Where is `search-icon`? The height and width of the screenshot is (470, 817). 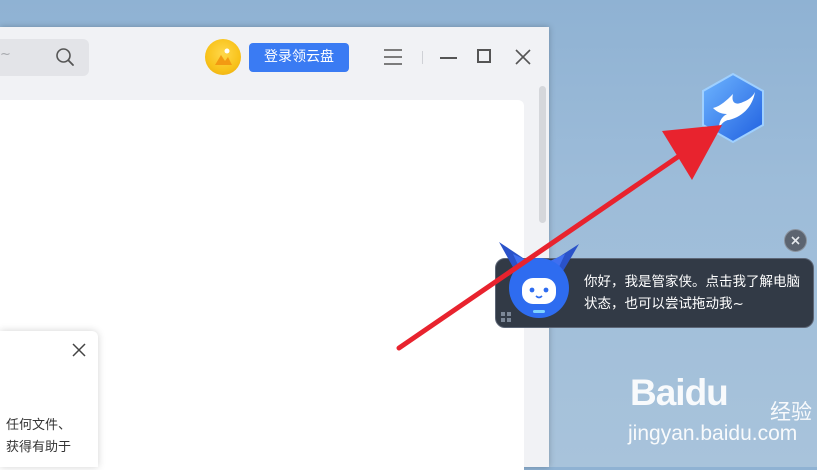 search-icon is located at coordinates (65, 57).